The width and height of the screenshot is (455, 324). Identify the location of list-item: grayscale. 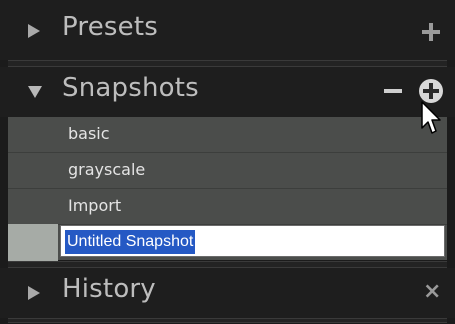
(227, 171).